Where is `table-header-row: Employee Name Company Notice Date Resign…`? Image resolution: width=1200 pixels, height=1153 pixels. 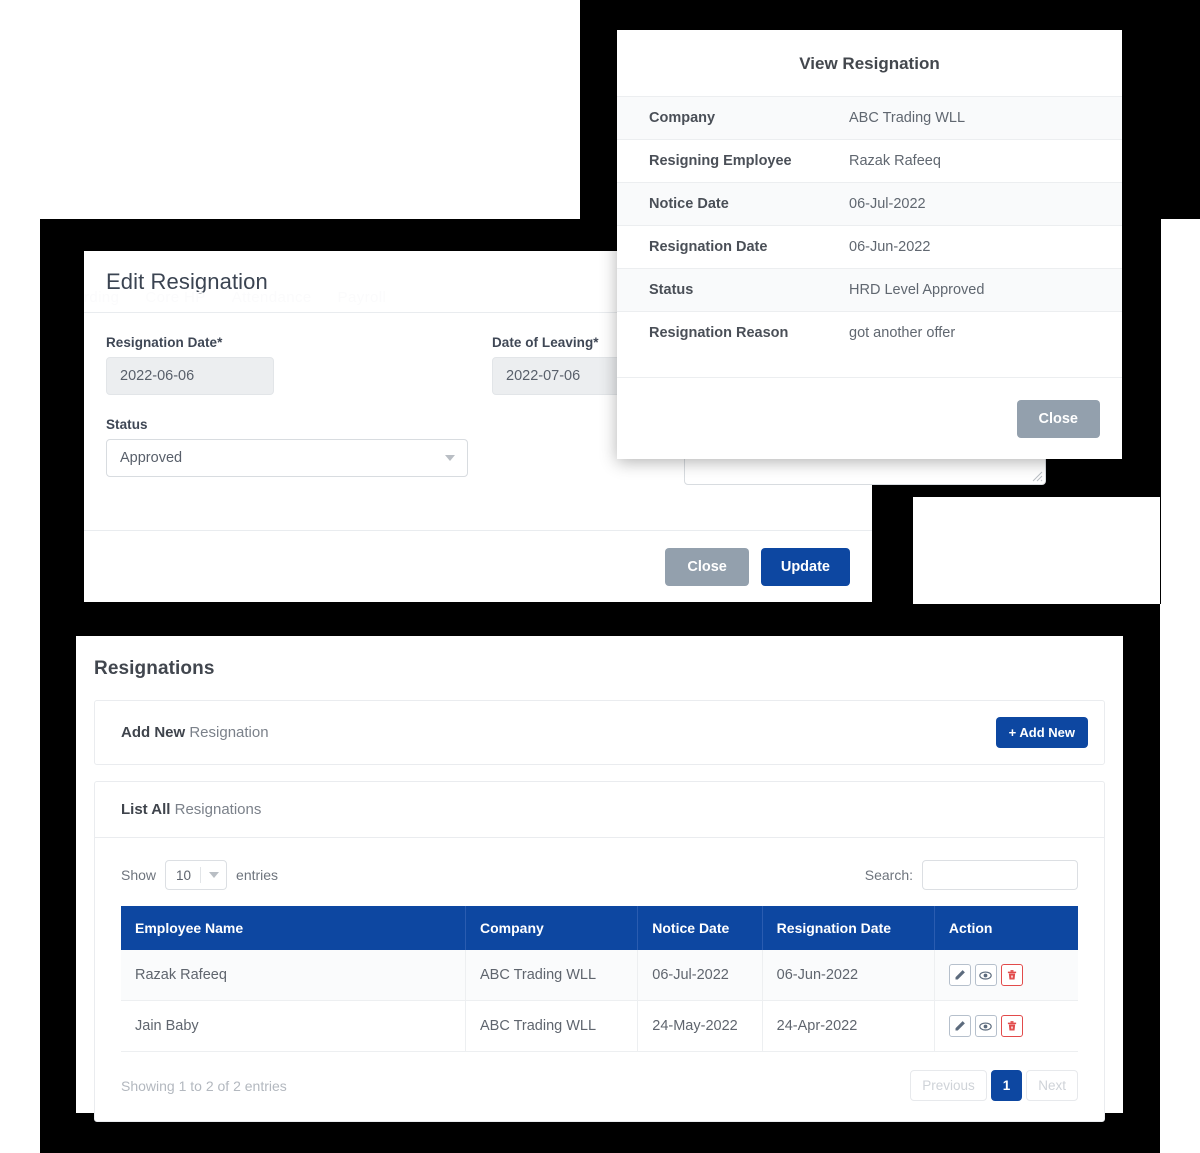 table-header-row: Employee Name Company Notice Date Resign… is located at coordinates (599, 928).